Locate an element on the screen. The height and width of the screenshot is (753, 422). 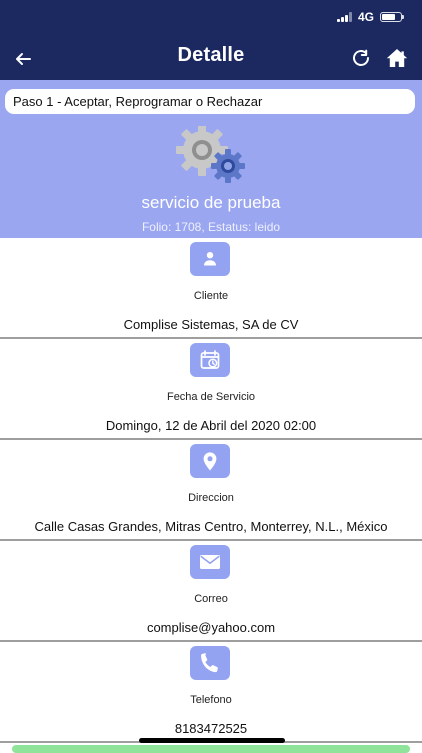
user-icon is located at coordinates (210, 259).